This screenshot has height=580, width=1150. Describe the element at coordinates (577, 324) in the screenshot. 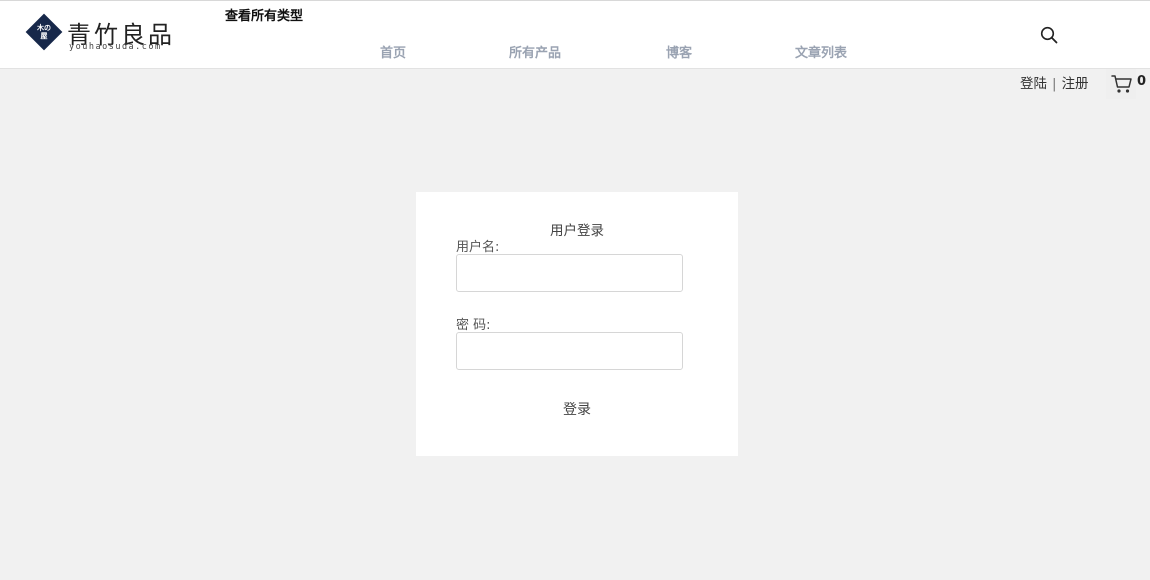

I see `login-card: 用户登录 用户名: 密 码: 登录` at that location.